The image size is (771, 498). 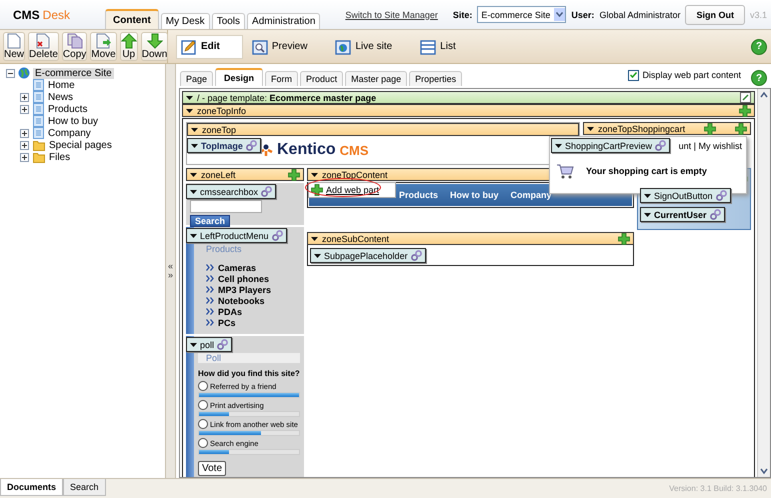 What do you see at coordinates (224, 145) in the screenshot?
I see `web-part-handle: TopImage` at bounding box center [224, 145].